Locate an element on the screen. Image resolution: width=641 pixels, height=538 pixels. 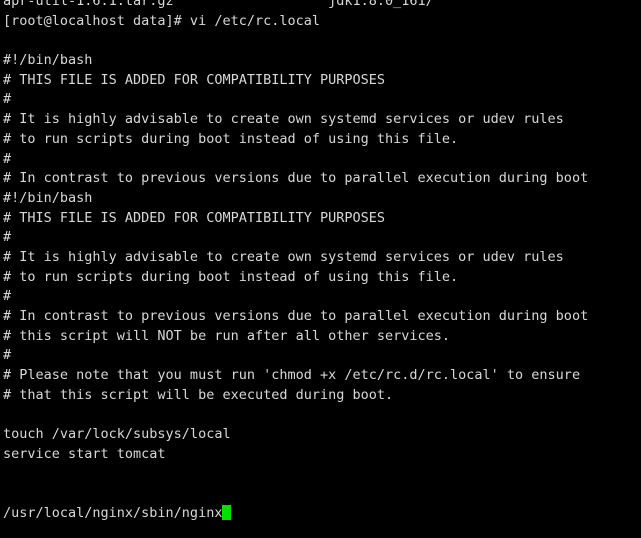
terminal-line-text: touch /var/lock/subsys/local is located at coordinates (117, 434).